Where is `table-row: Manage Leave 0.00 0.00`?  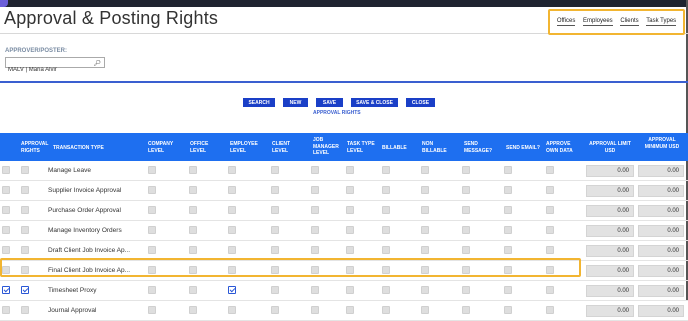
table-row: Manage Leave 0.00 0.00 is located at coordinates (344, 171).